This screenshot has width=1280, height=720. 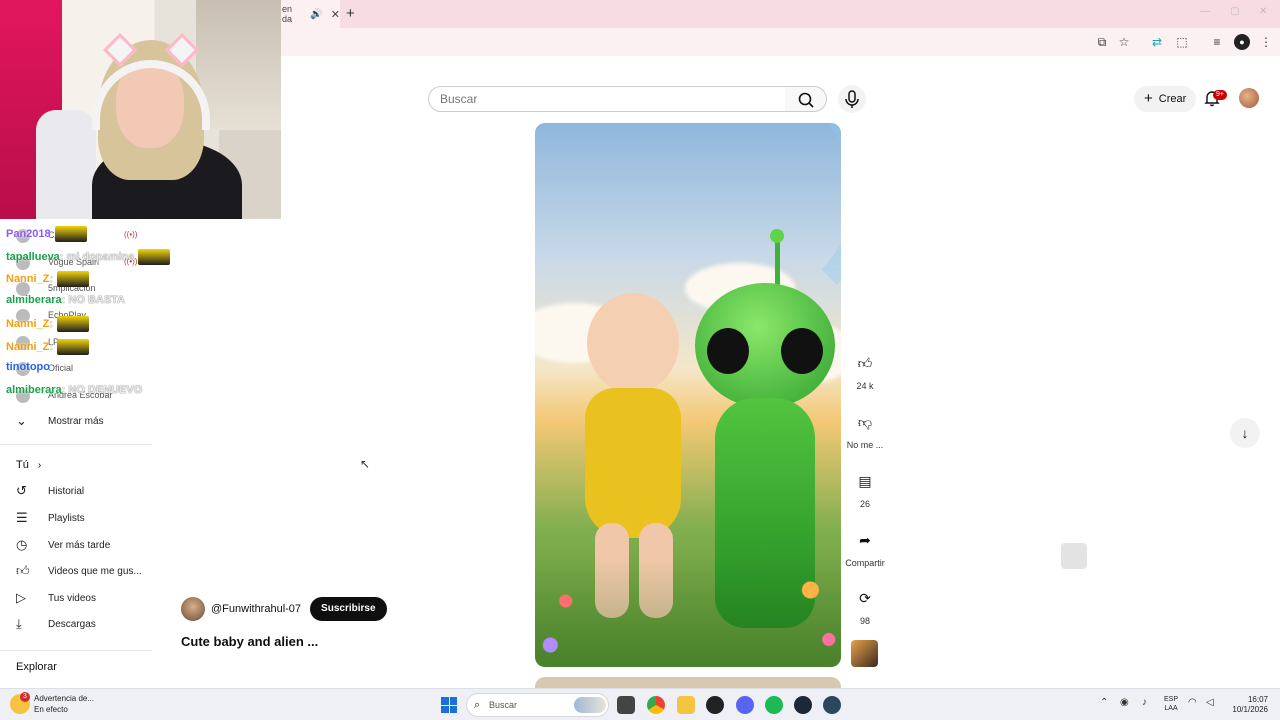 I want to click on channel-handle: @Funwithrahul-07, so click(x=256, y=609).